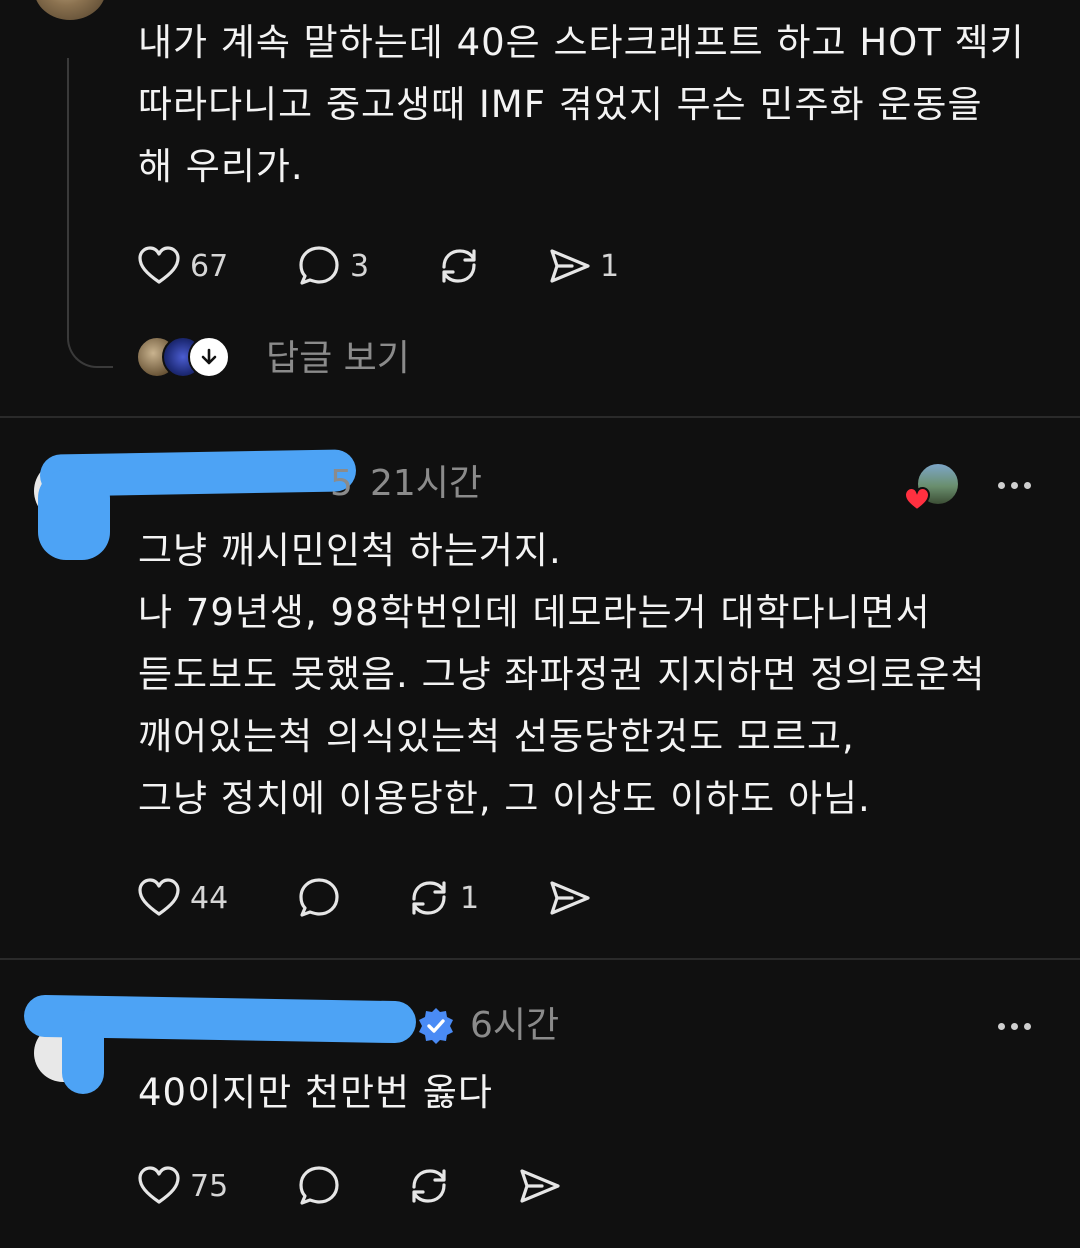 The width and height of the screenshot is (1080, 1248). What do you see at coordinates (90, 345) in the screenshot?
I see `thread-connector-curve` at bounding box center [90, 345].